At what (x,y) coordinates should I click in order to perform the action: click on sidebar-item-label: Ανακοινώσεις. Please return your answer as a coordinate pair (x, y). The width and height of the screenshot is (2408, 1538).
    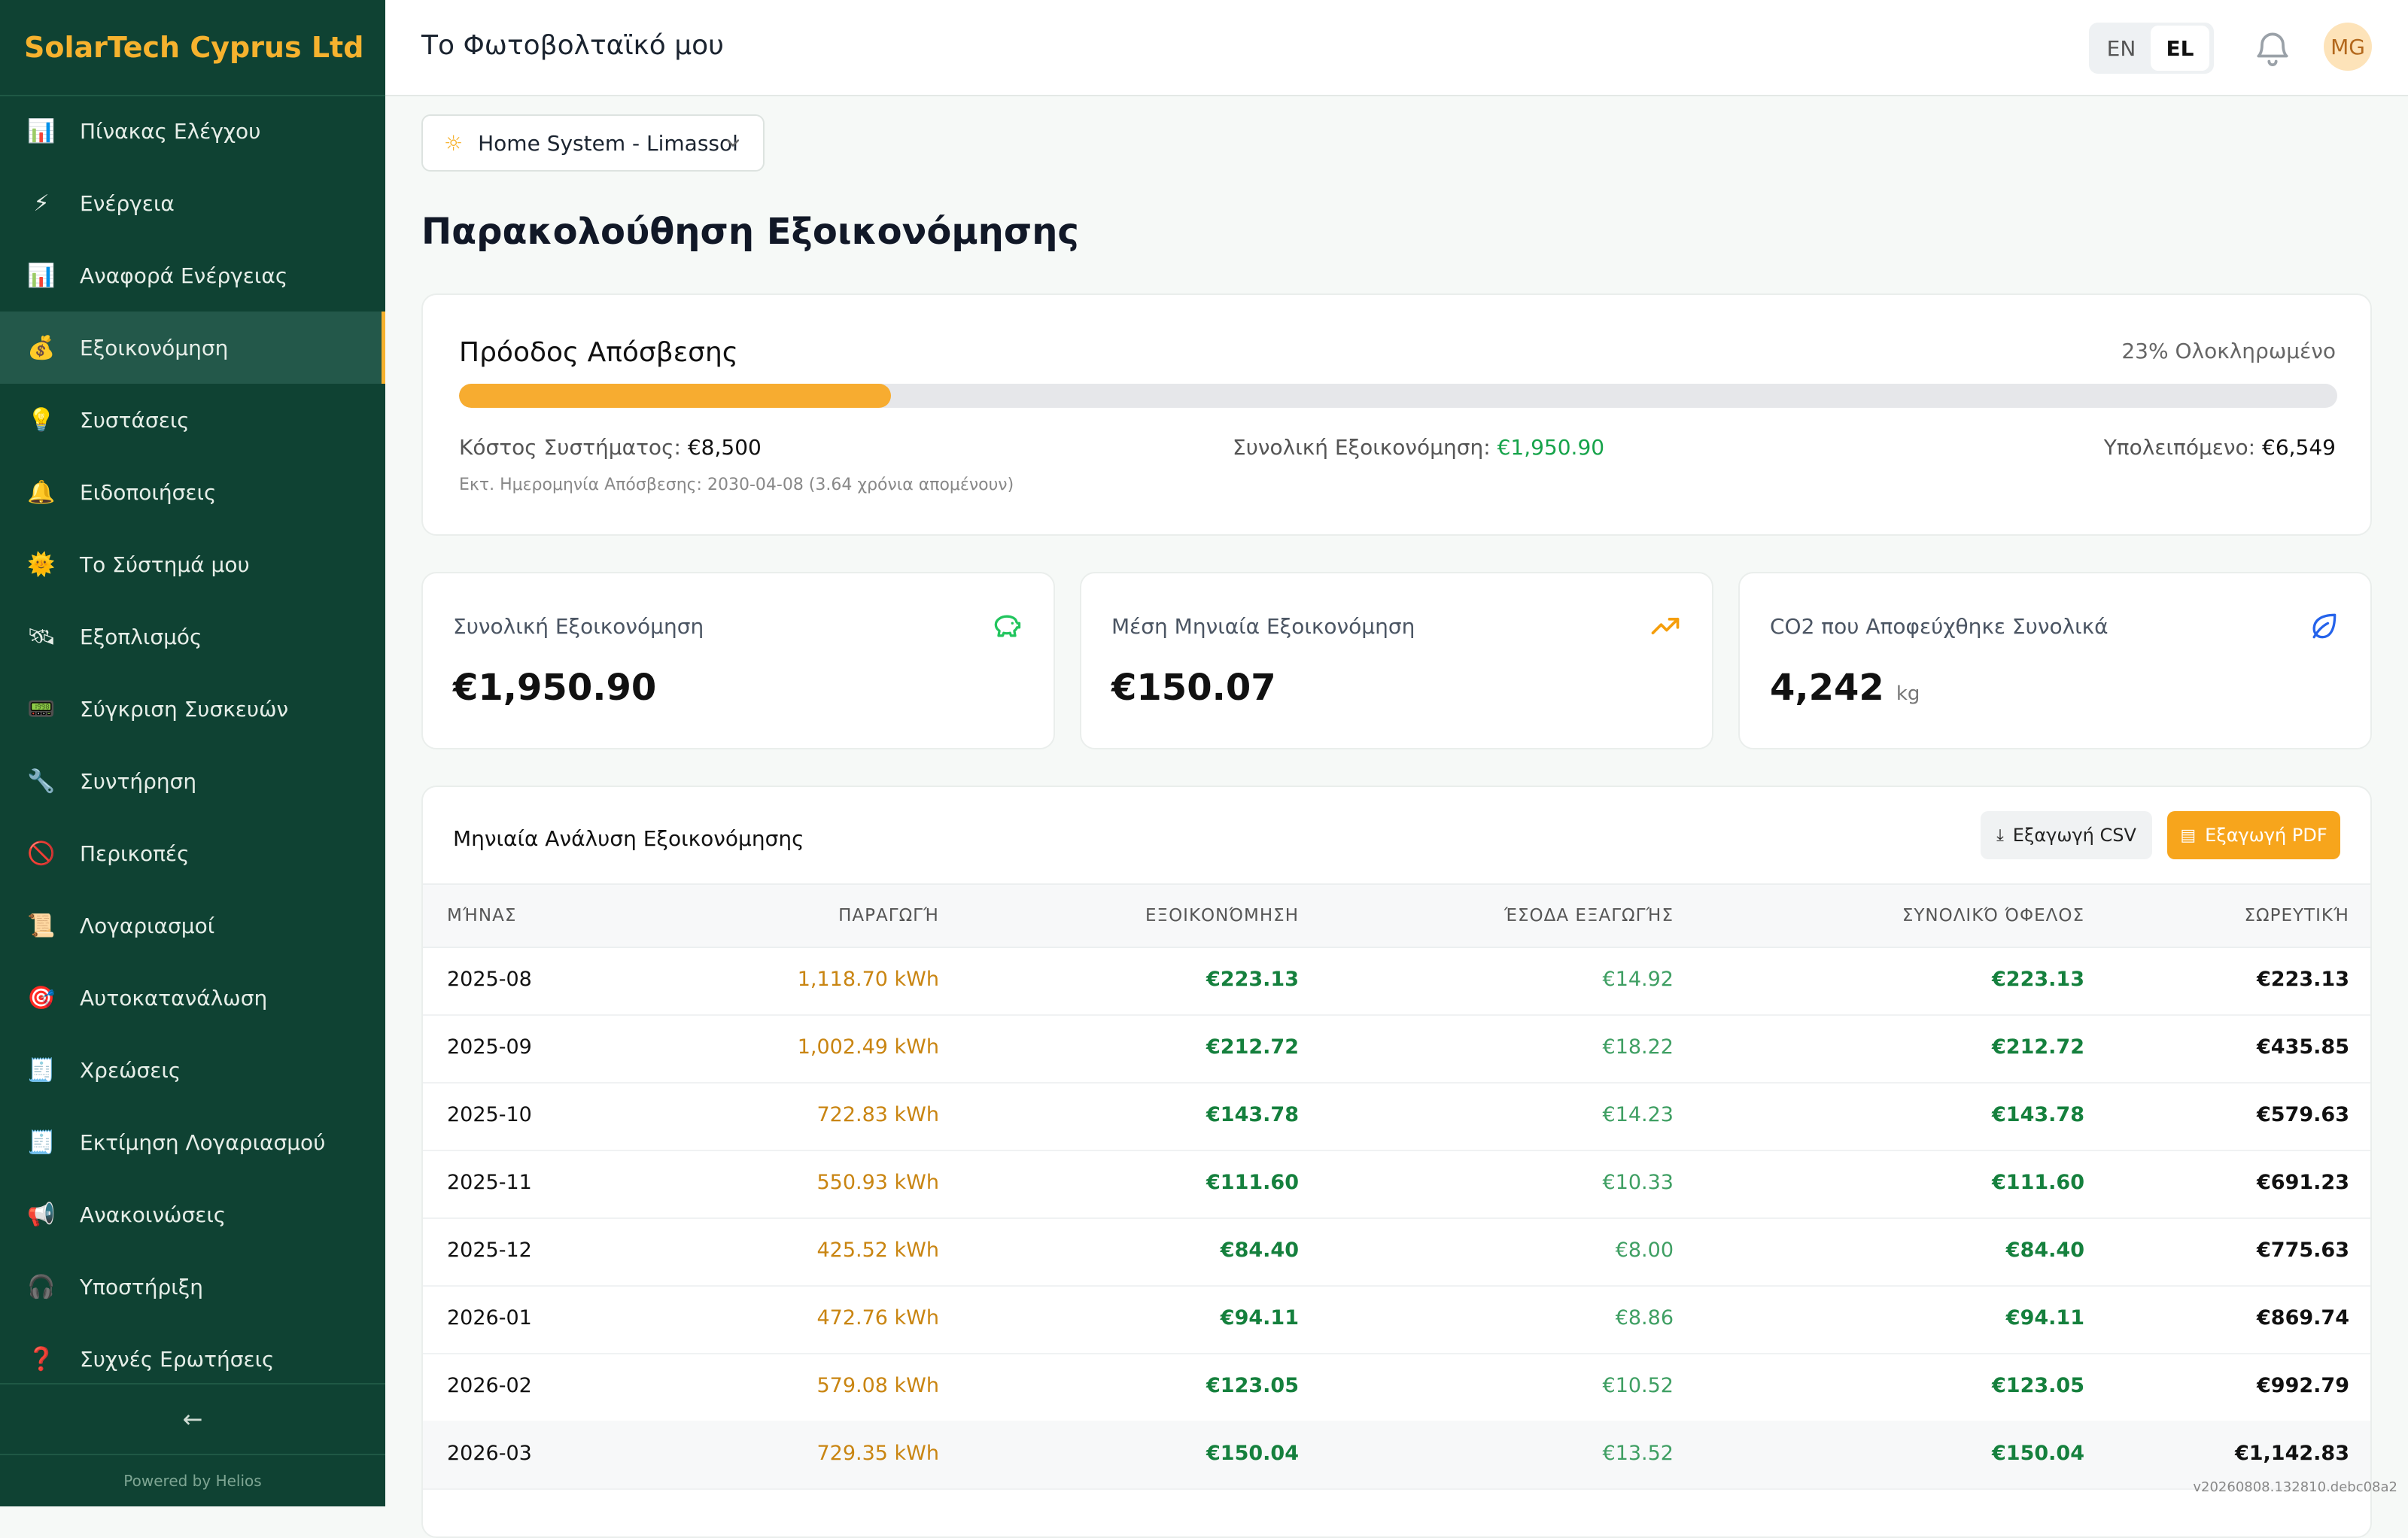
    Looking at the image, I should click on (153, 1214).